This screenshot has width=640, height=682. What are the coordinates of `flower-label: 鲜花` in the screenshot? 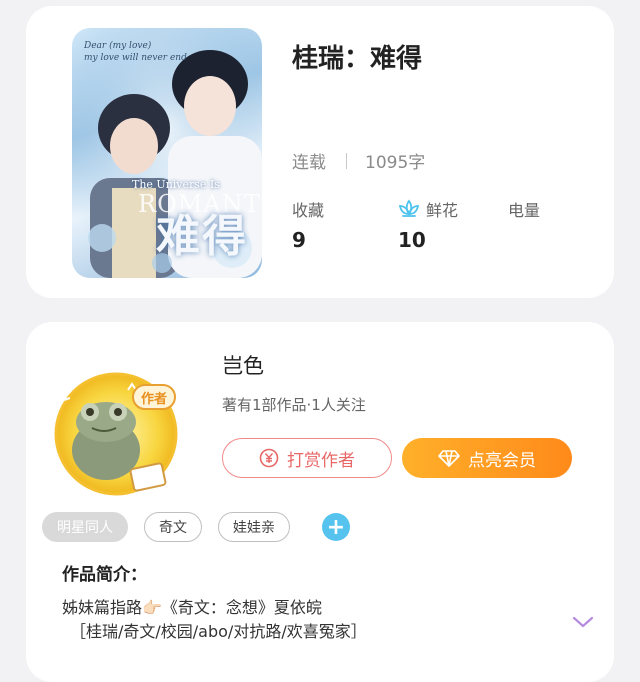 It's located at (442, 210).